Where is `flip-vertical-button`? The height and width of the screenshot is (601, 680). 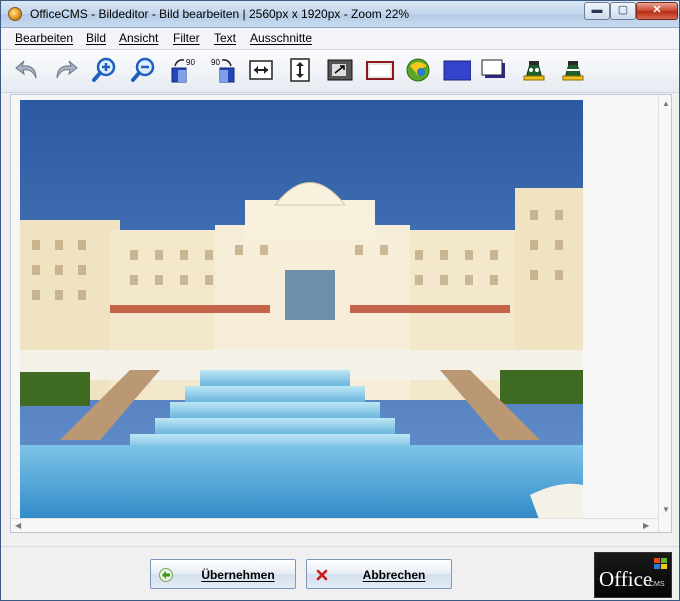 flip-vertical-button is located at coordinates (300, 70).